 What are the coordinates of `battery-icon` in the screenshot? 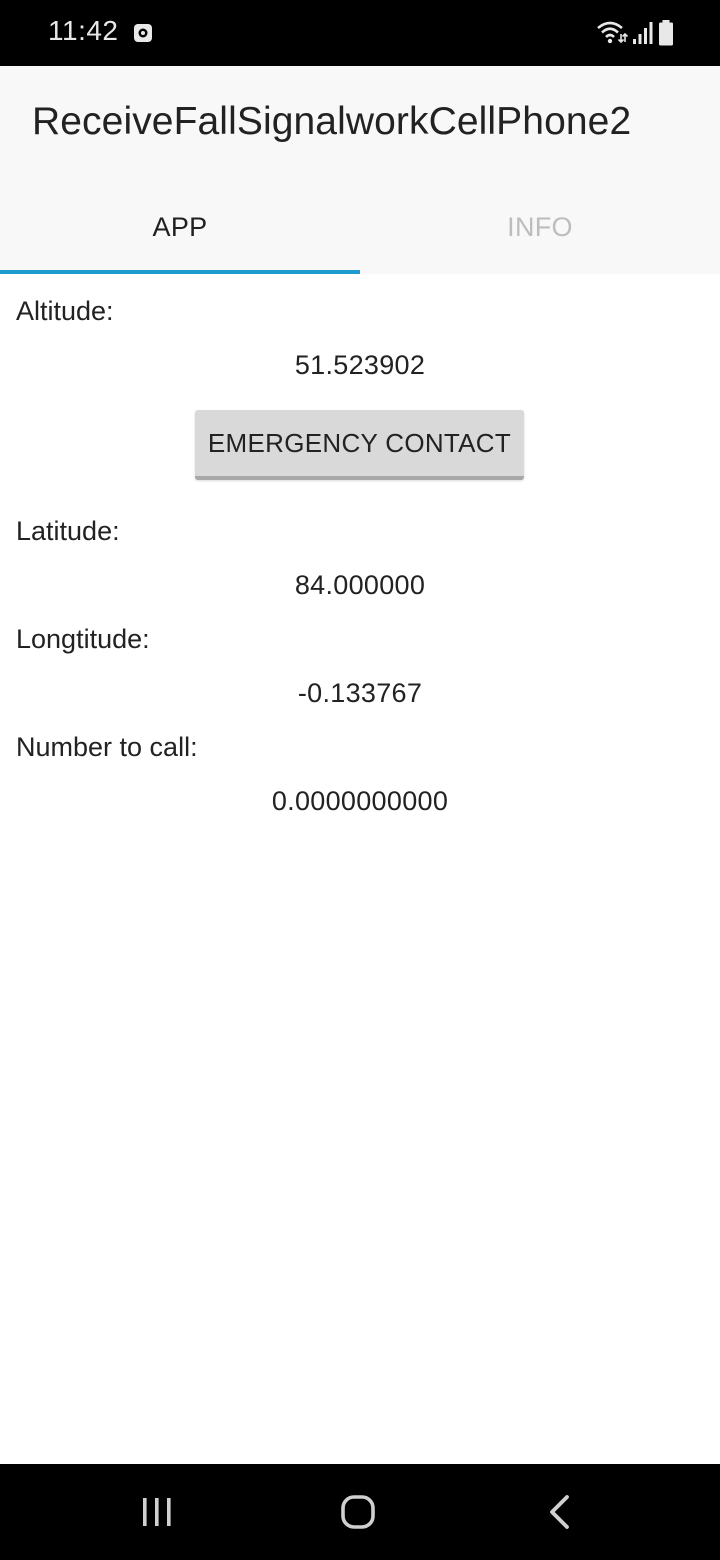 It's located at (666, 33).